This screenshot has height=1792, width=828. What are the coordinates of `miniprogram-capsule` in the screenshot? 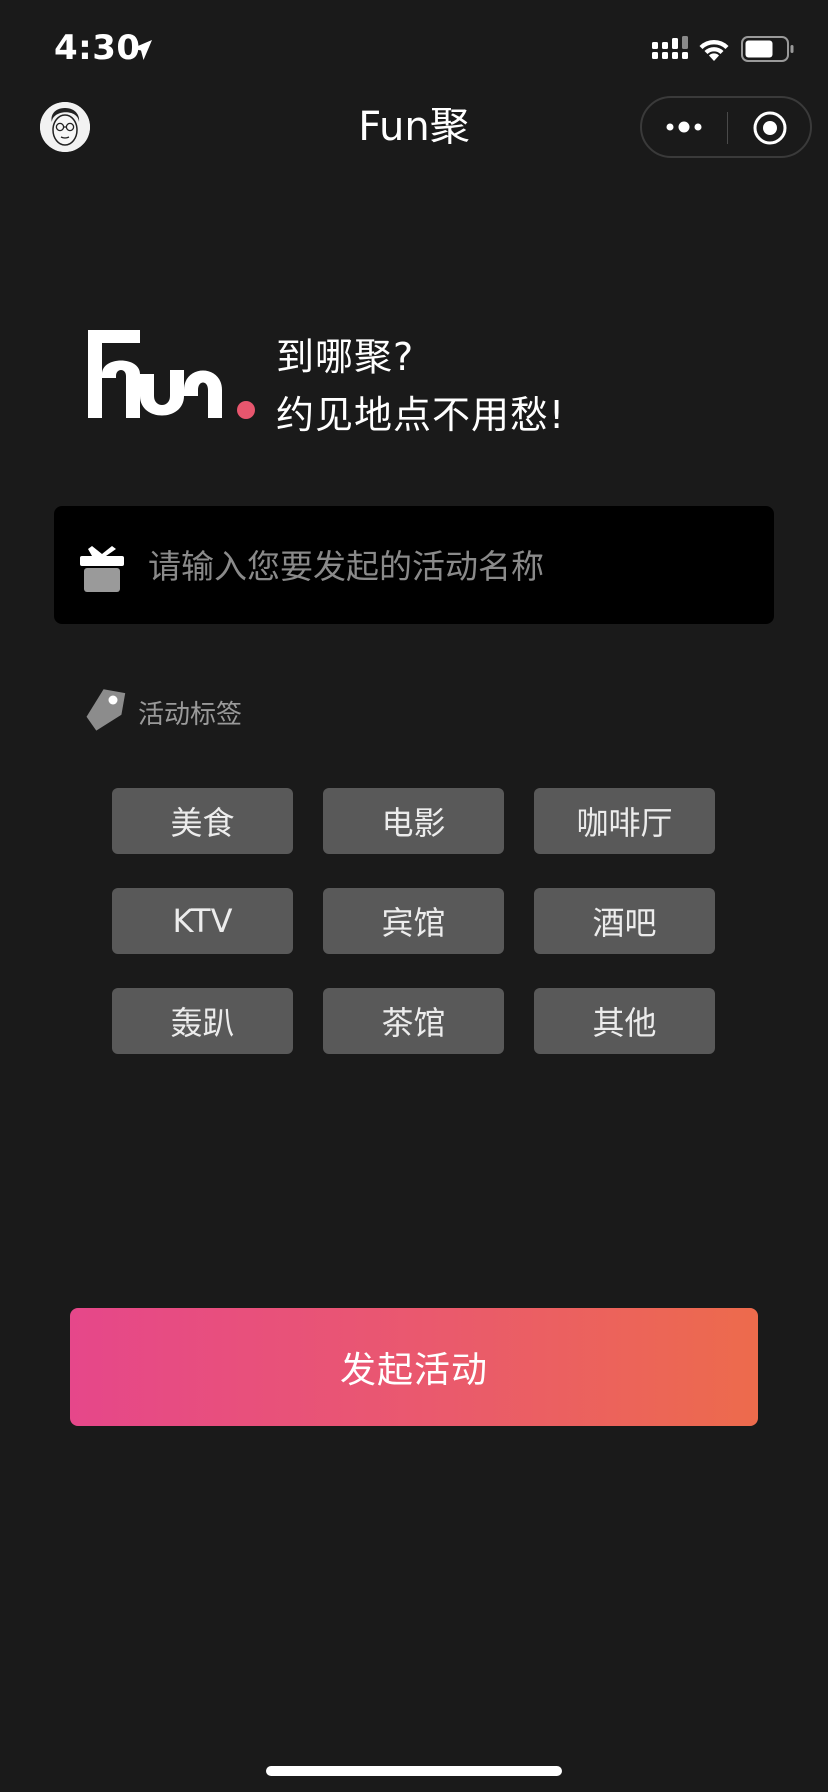 It's located at (726, 127).